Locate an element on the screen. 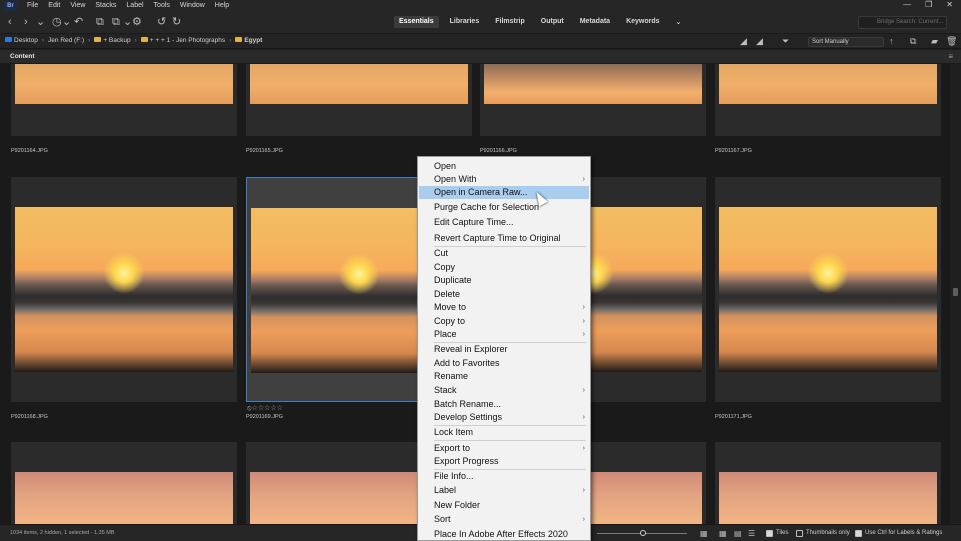 This screenshot has width=961, height=541. context-menu-item-open-with: Open With › is located at coordinates (504, 179).